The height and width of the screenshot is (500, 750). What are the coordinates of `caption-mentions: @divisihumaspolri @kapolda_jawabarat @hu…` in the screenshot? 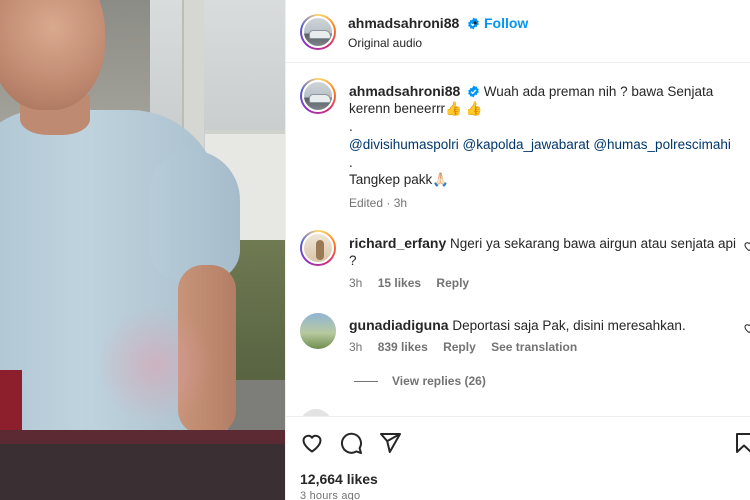 It's located at (540, 145).